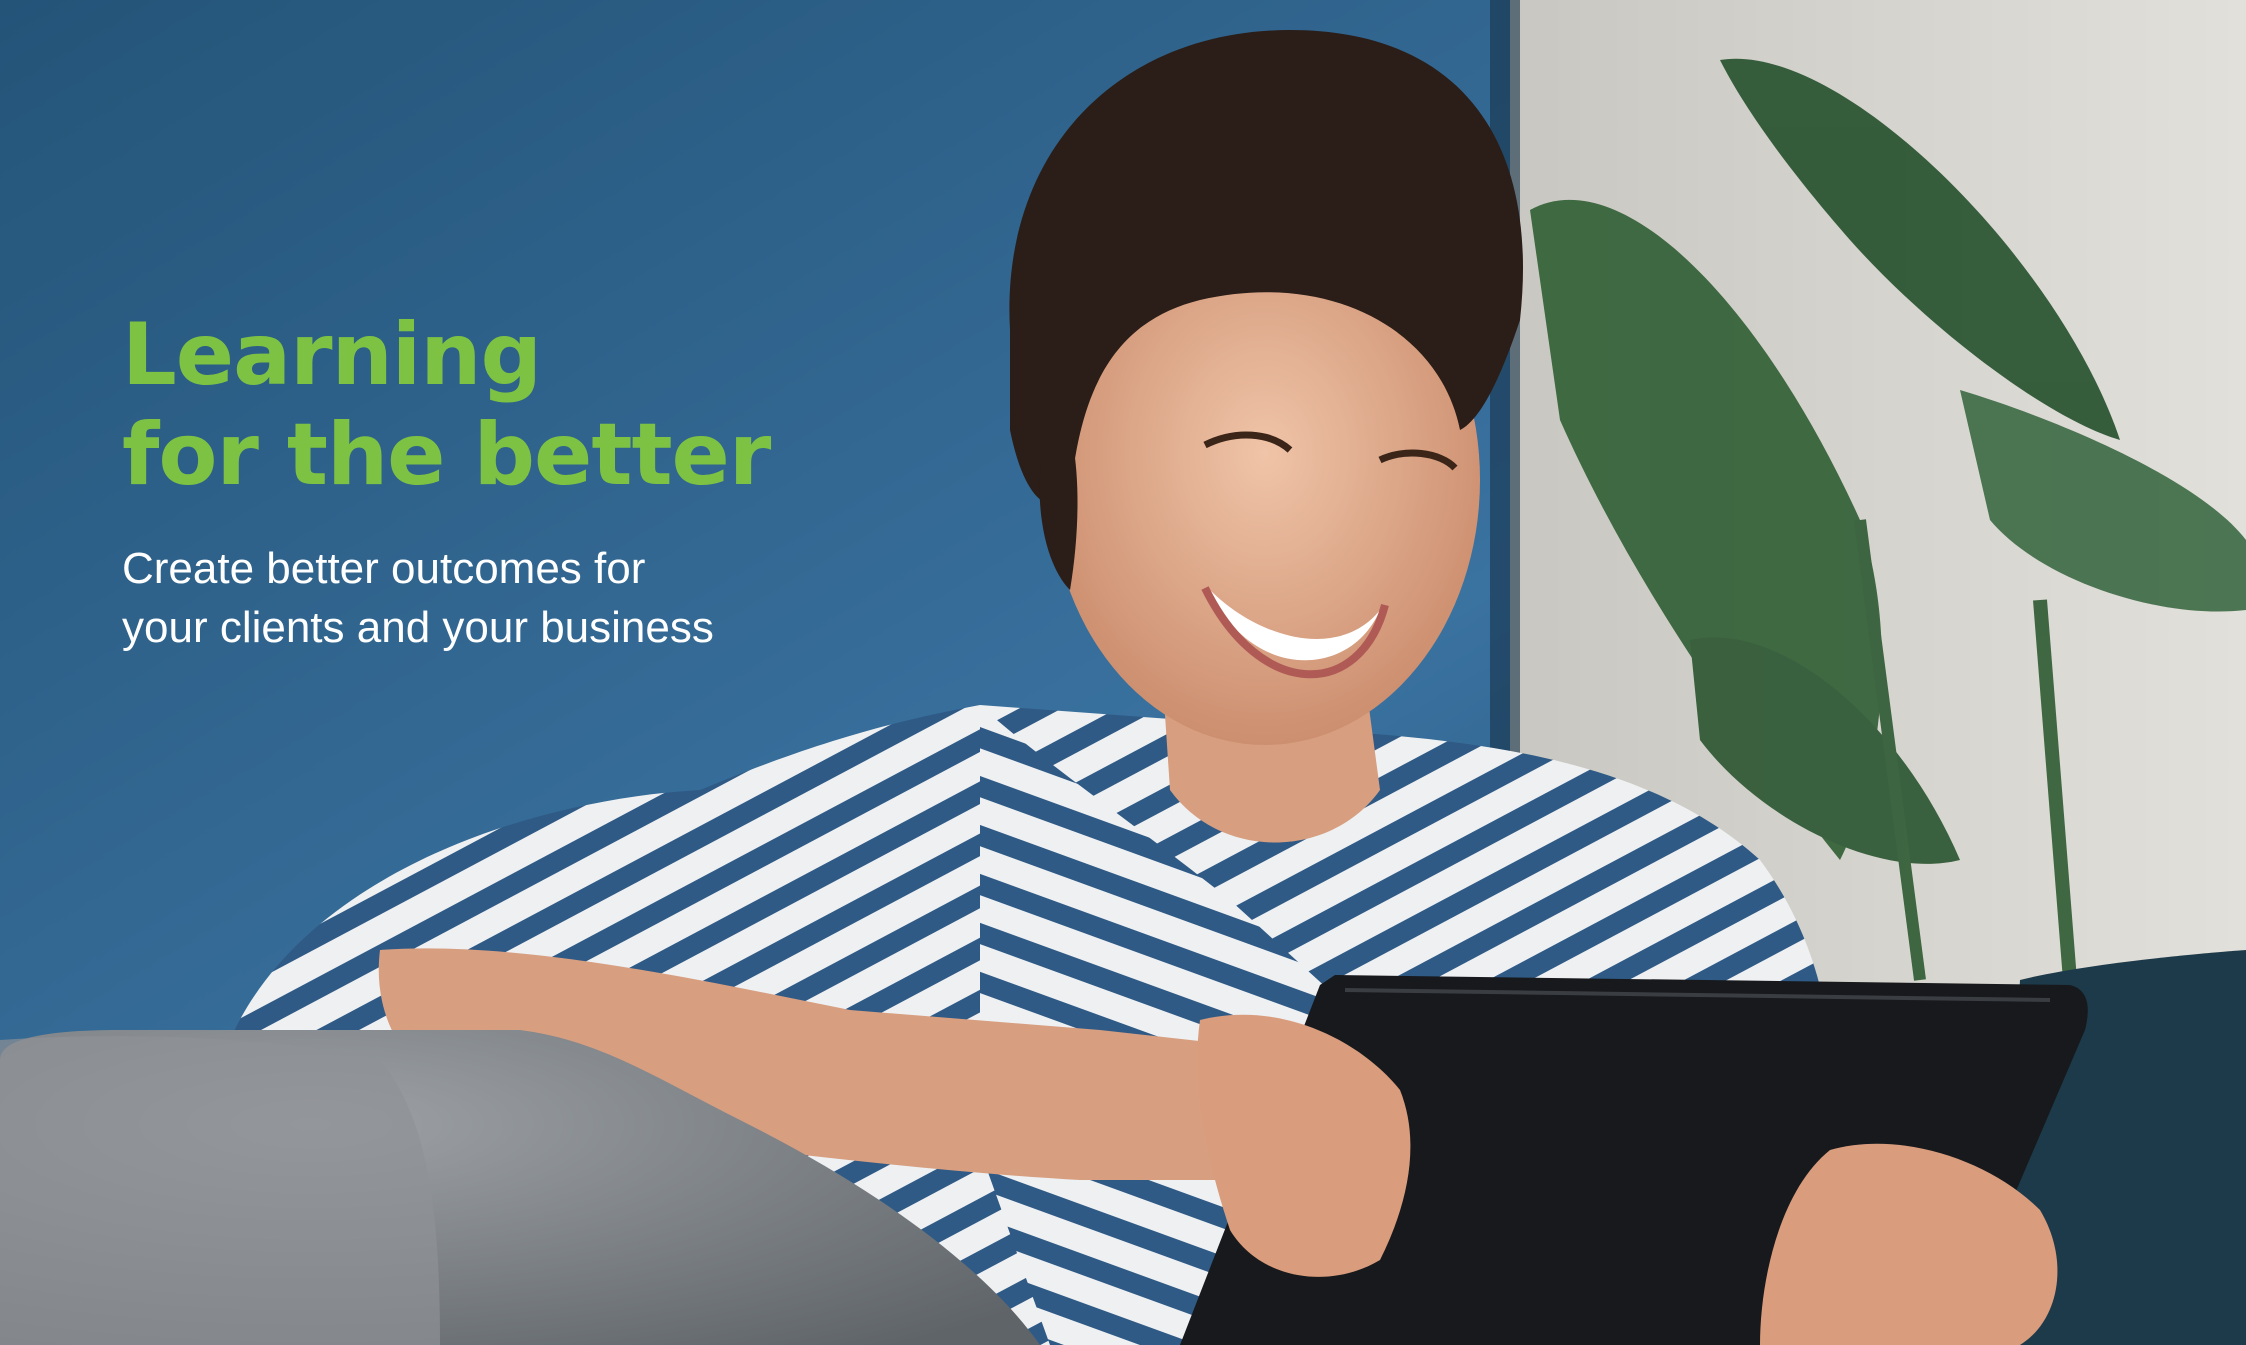 The height and width of the screenshot is (1345, 2246). I want to click on headline-line-2: for the better, so click(446, 455).